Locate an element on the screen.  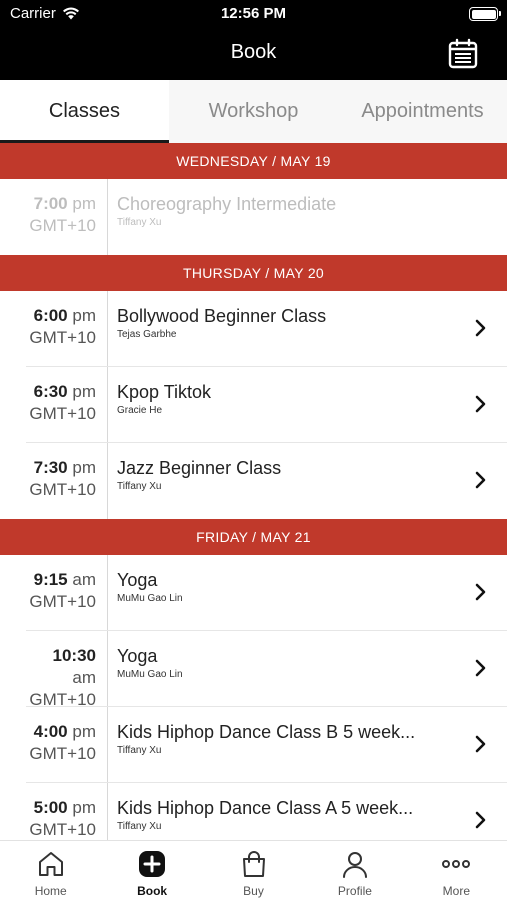
book-plus-icon is located at coordinates (152, 864).